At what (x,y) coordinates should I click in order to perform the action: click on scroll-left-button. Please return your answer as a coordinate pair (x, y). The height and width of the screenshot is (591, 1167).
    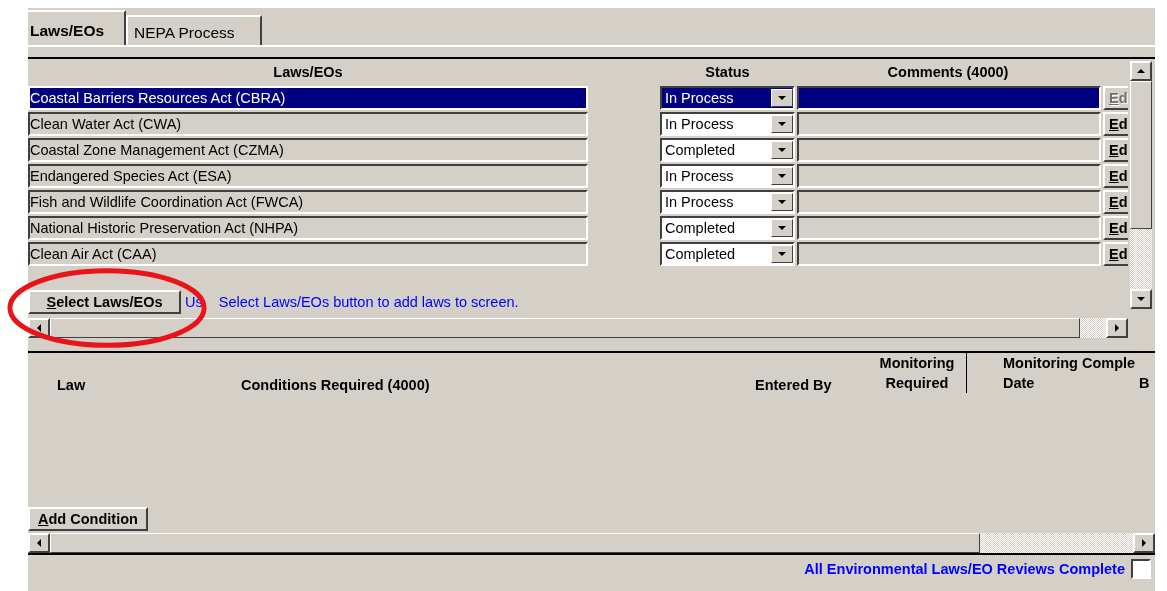
    Looking at the image, I should click on (39, 543).